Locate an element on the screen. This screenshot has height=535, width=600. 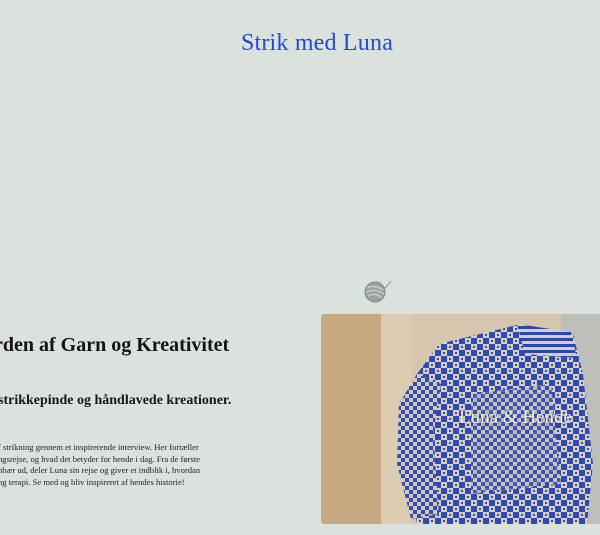
hero-heading: rden af Garn og Kreativitet is located at coordinates (115, 345).